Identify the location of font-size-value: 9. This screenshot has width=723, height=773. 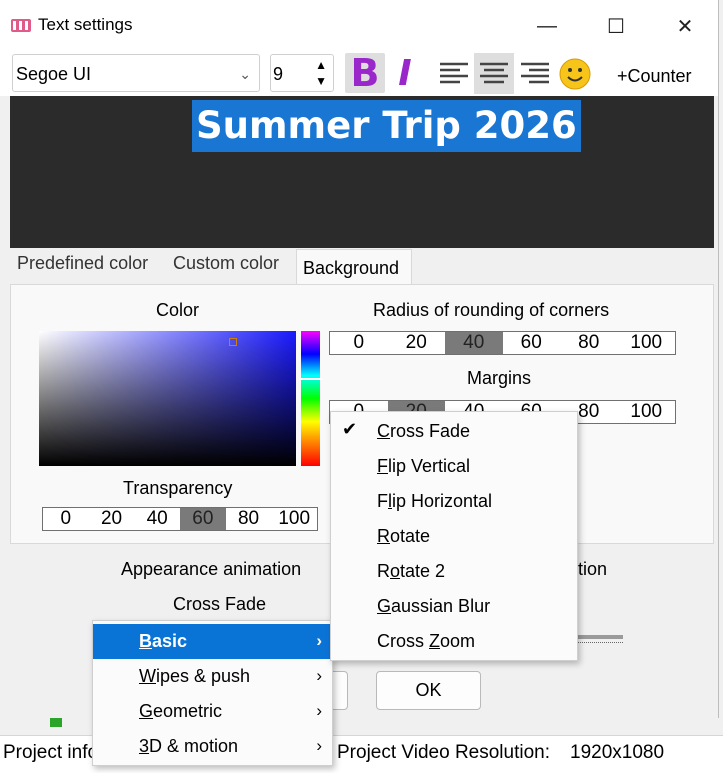
(278, 74).